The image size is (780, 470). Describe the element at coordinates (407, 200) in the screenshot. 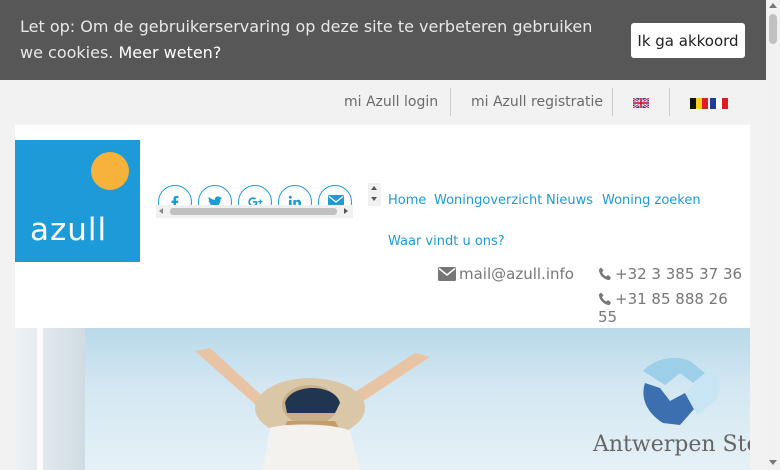

I see `nav-home: Home` at that location.